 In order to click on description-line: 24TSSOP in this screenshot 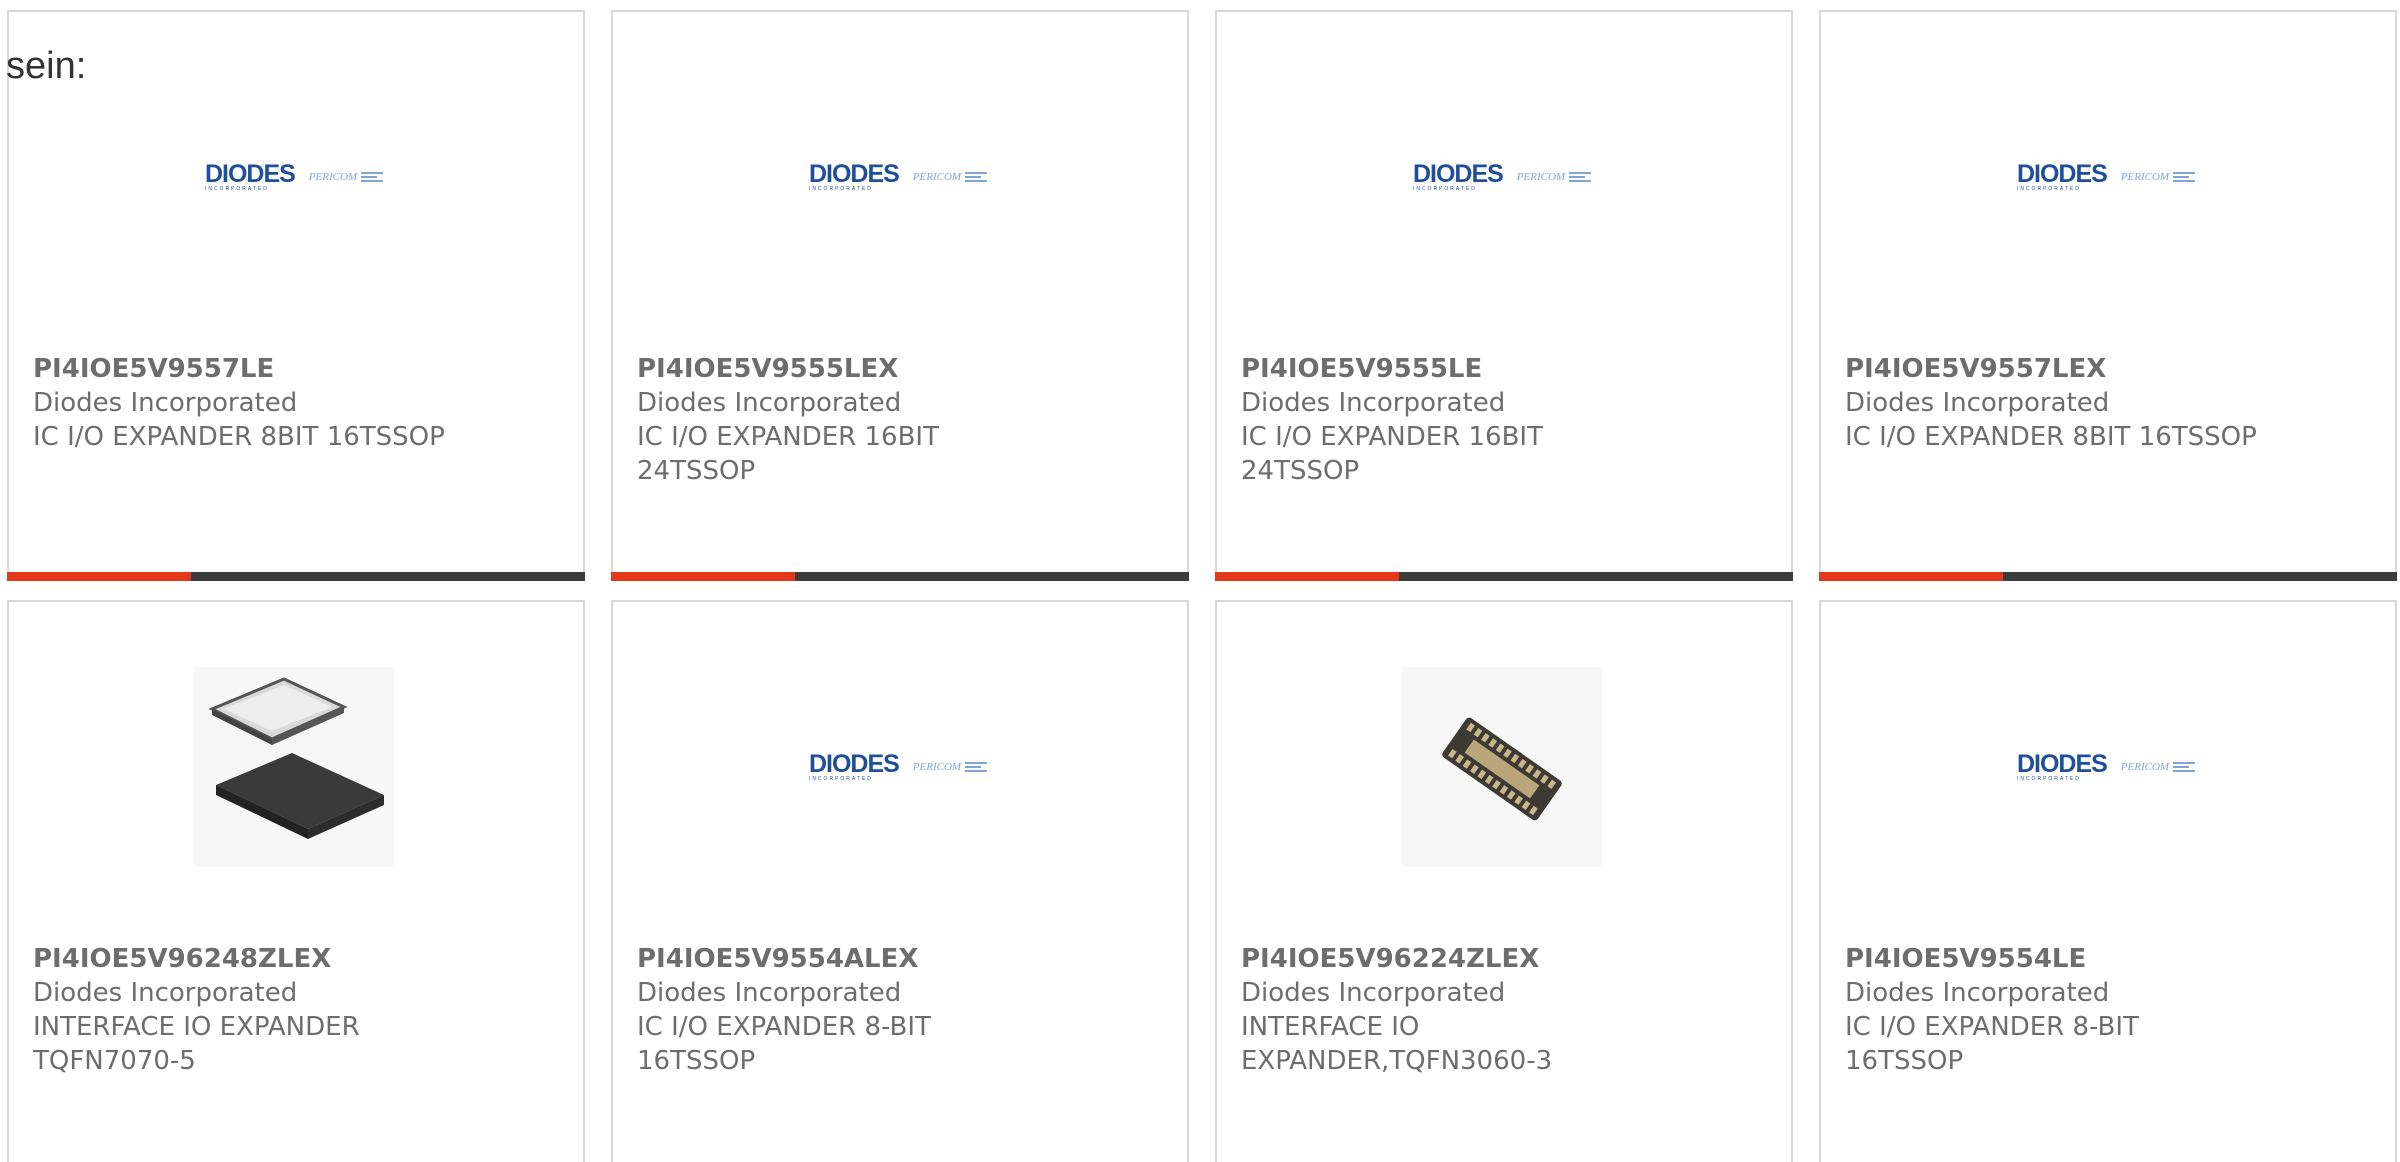, I will do `click(696, 471)`.